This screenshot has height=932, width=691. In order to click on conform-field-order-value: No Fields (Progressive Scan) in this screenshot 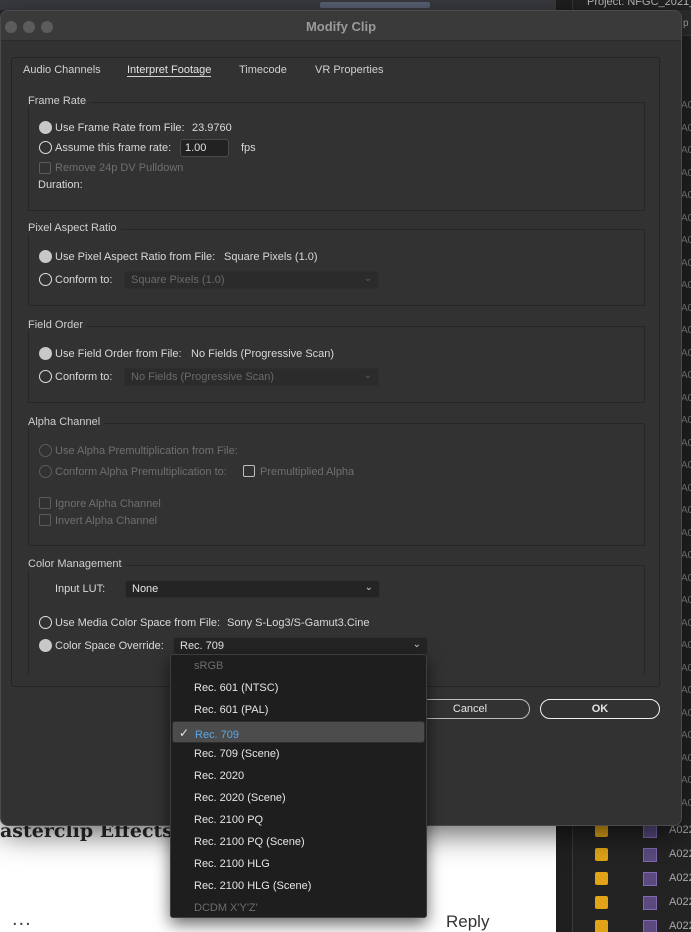, I will do `click(203, 377)`.